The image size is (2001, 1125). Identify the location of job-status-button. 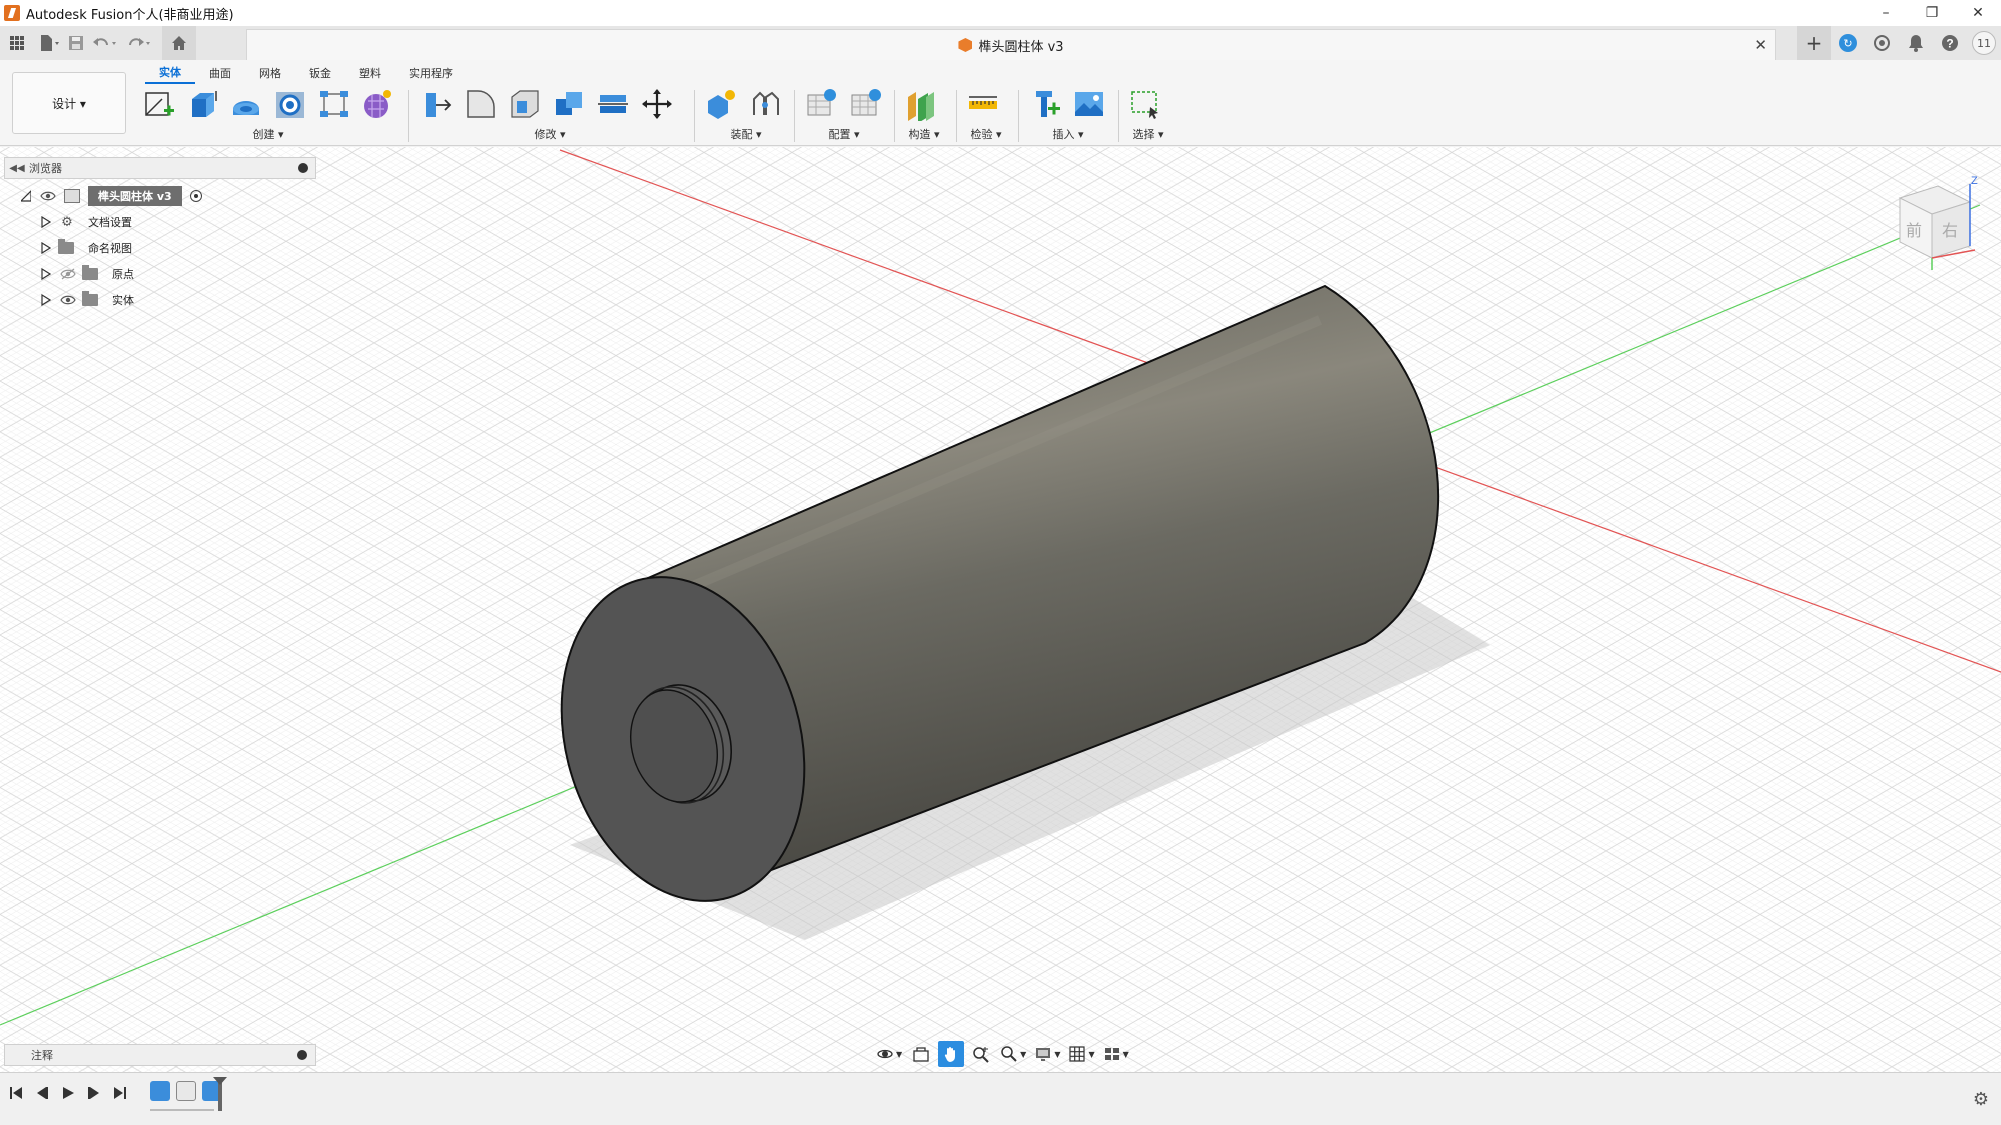
(1882, 43).